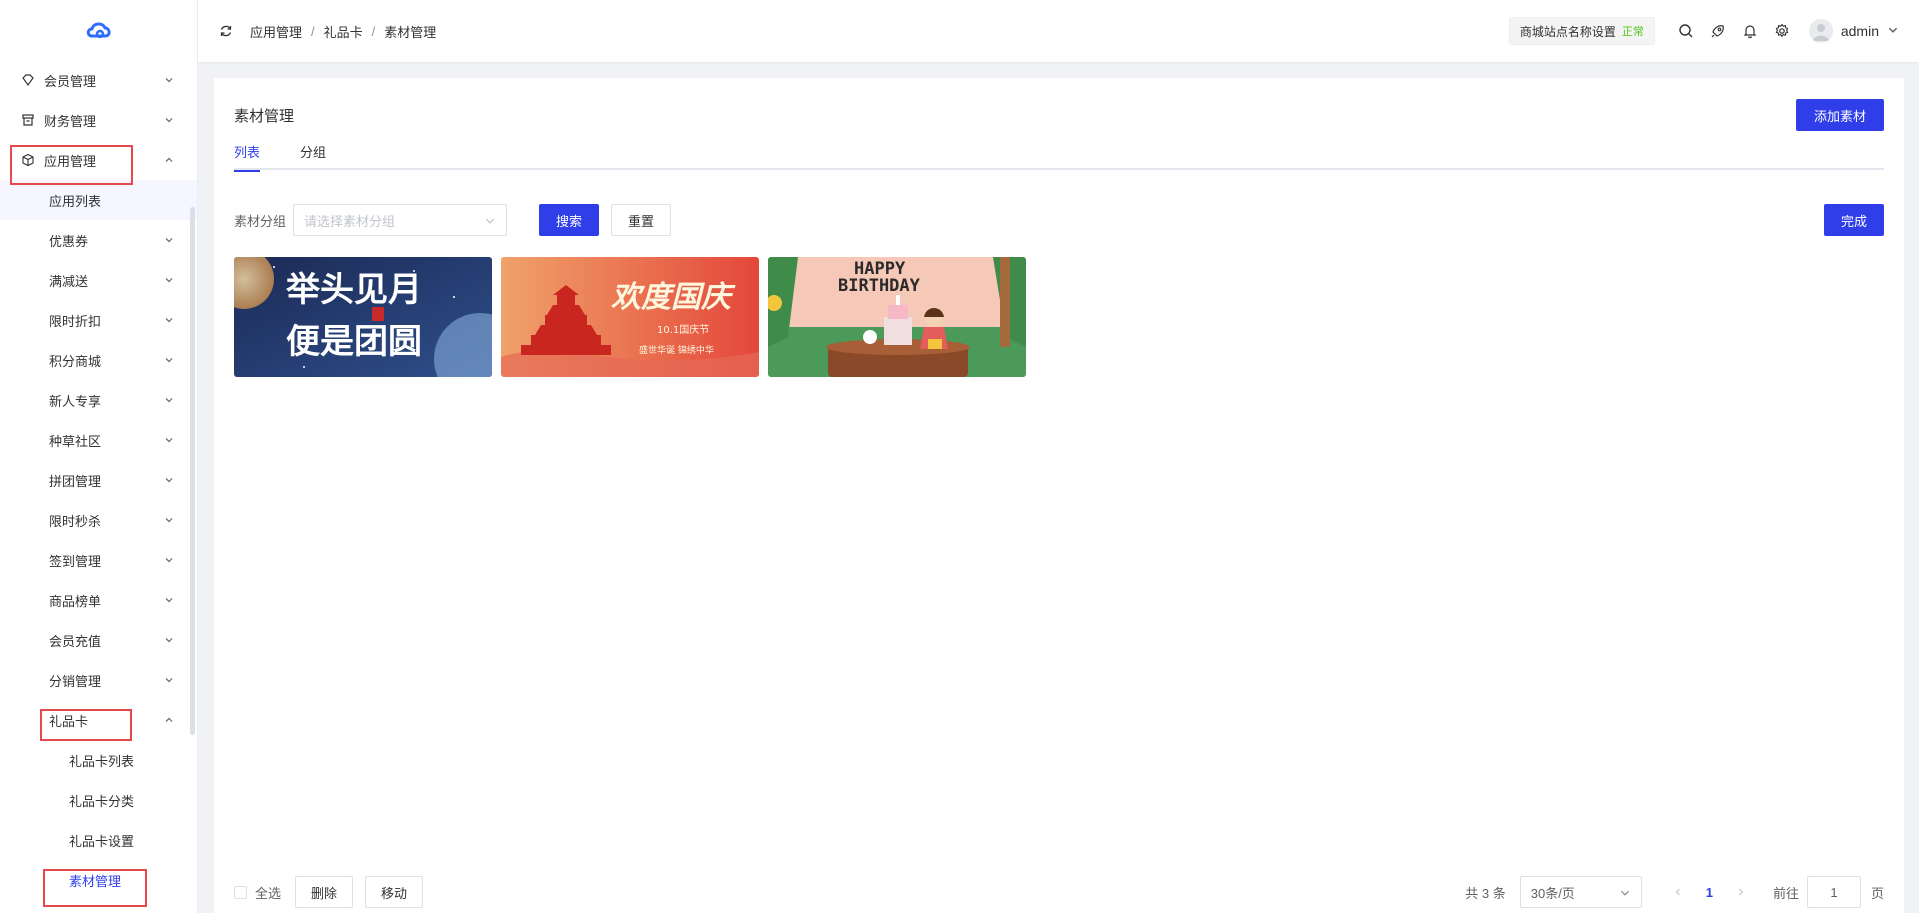 The image size is (1919, 913). I want to click on menu-app-list-label: 应用列表, so click(75, 201).